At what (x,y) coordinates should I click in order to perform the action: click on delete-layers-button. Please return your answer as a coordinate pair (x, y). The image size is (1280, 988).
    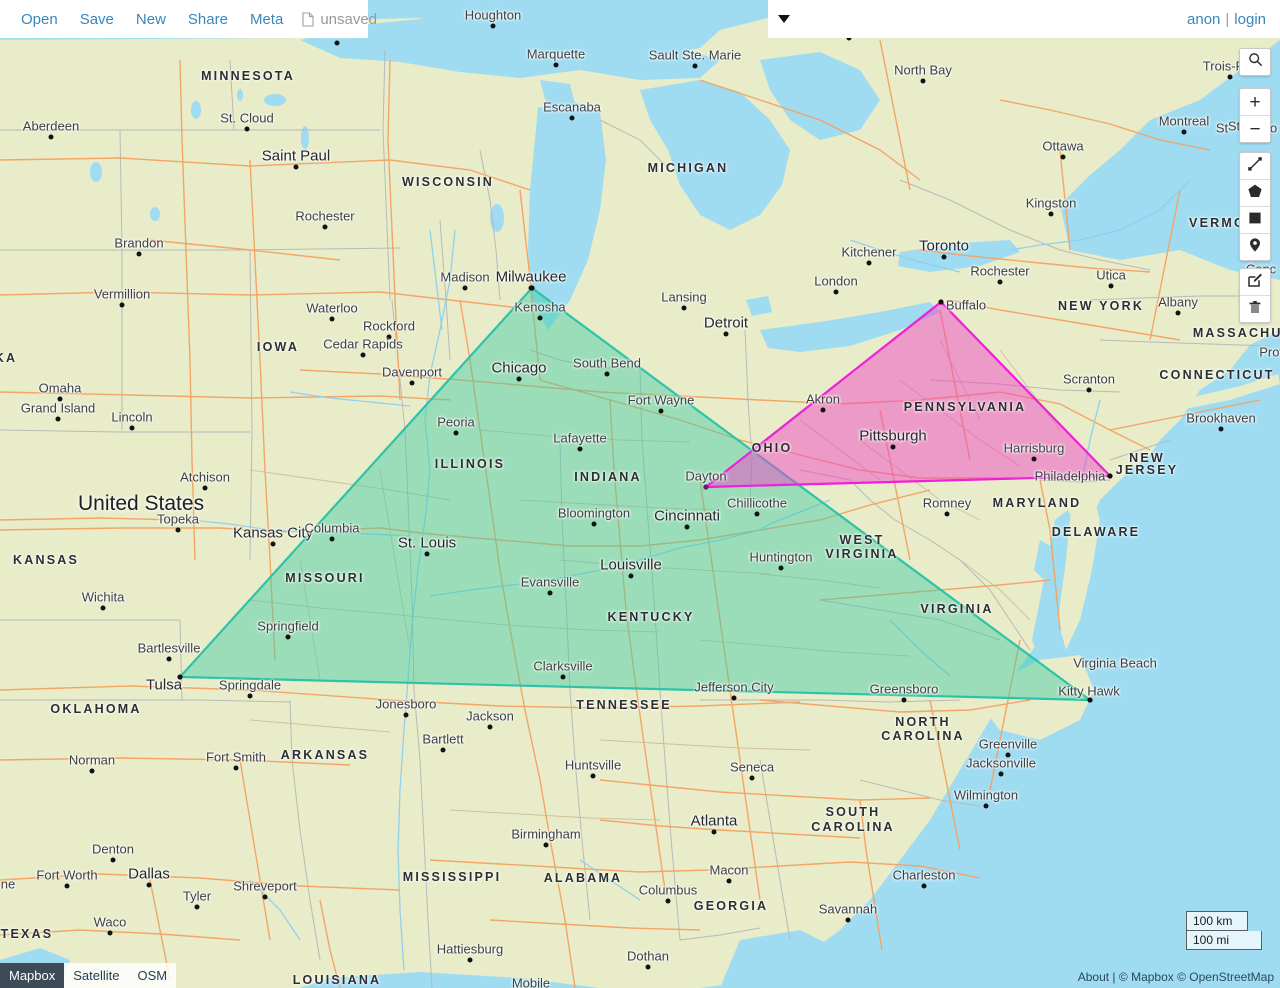
    Looking at the image, I should click on (1255, 309).